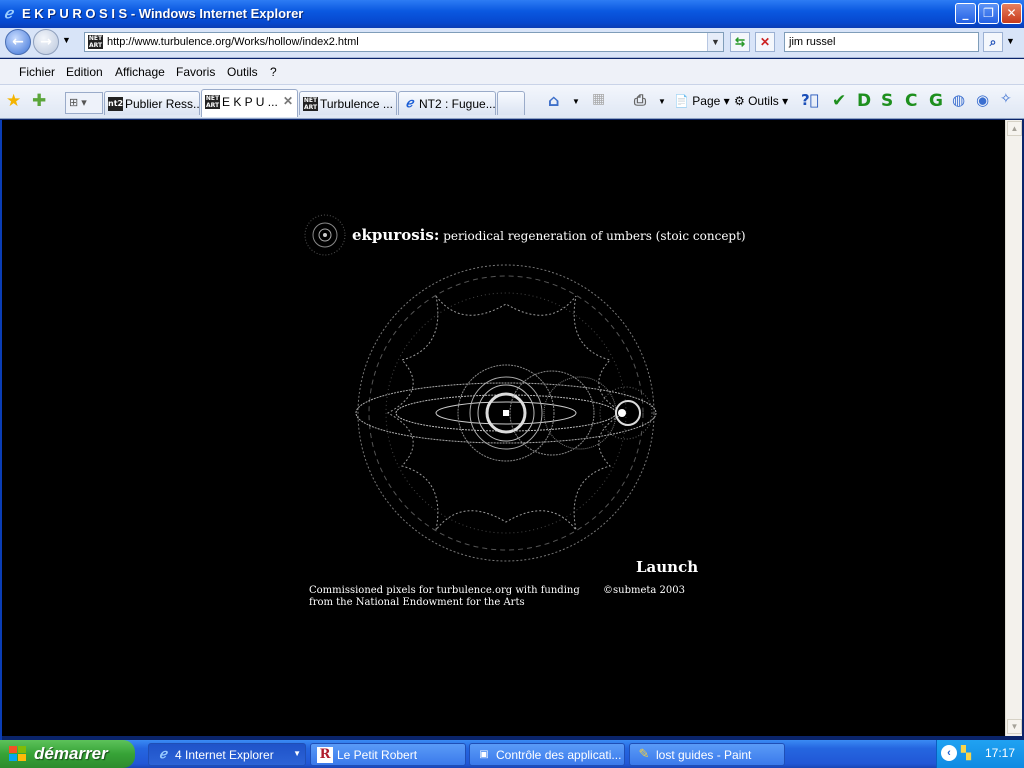 Image resolution: width=1024 pixels, height=768 pixels. I want to click on menu-help: ?, so click(273, 72).